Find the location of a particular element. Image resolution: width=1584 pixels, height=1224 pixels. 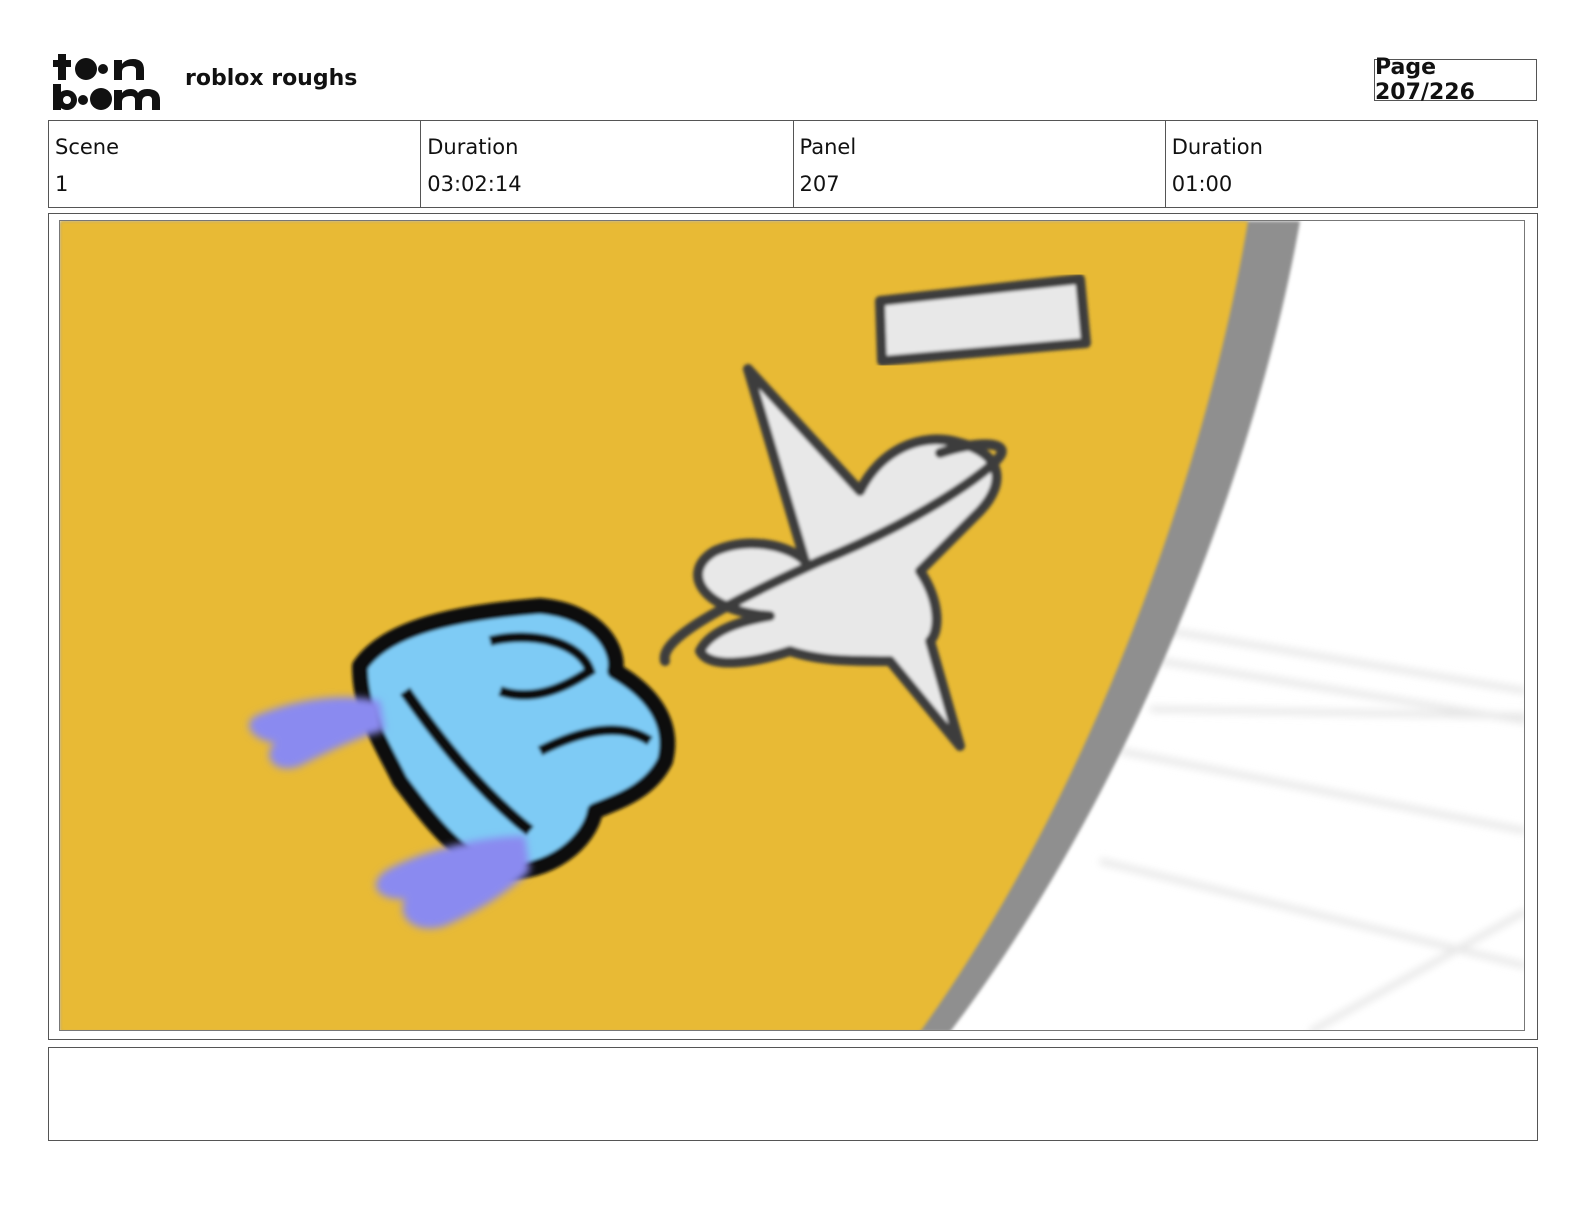

scene-cell: Scene 1 is located at coordinates (235, 164).